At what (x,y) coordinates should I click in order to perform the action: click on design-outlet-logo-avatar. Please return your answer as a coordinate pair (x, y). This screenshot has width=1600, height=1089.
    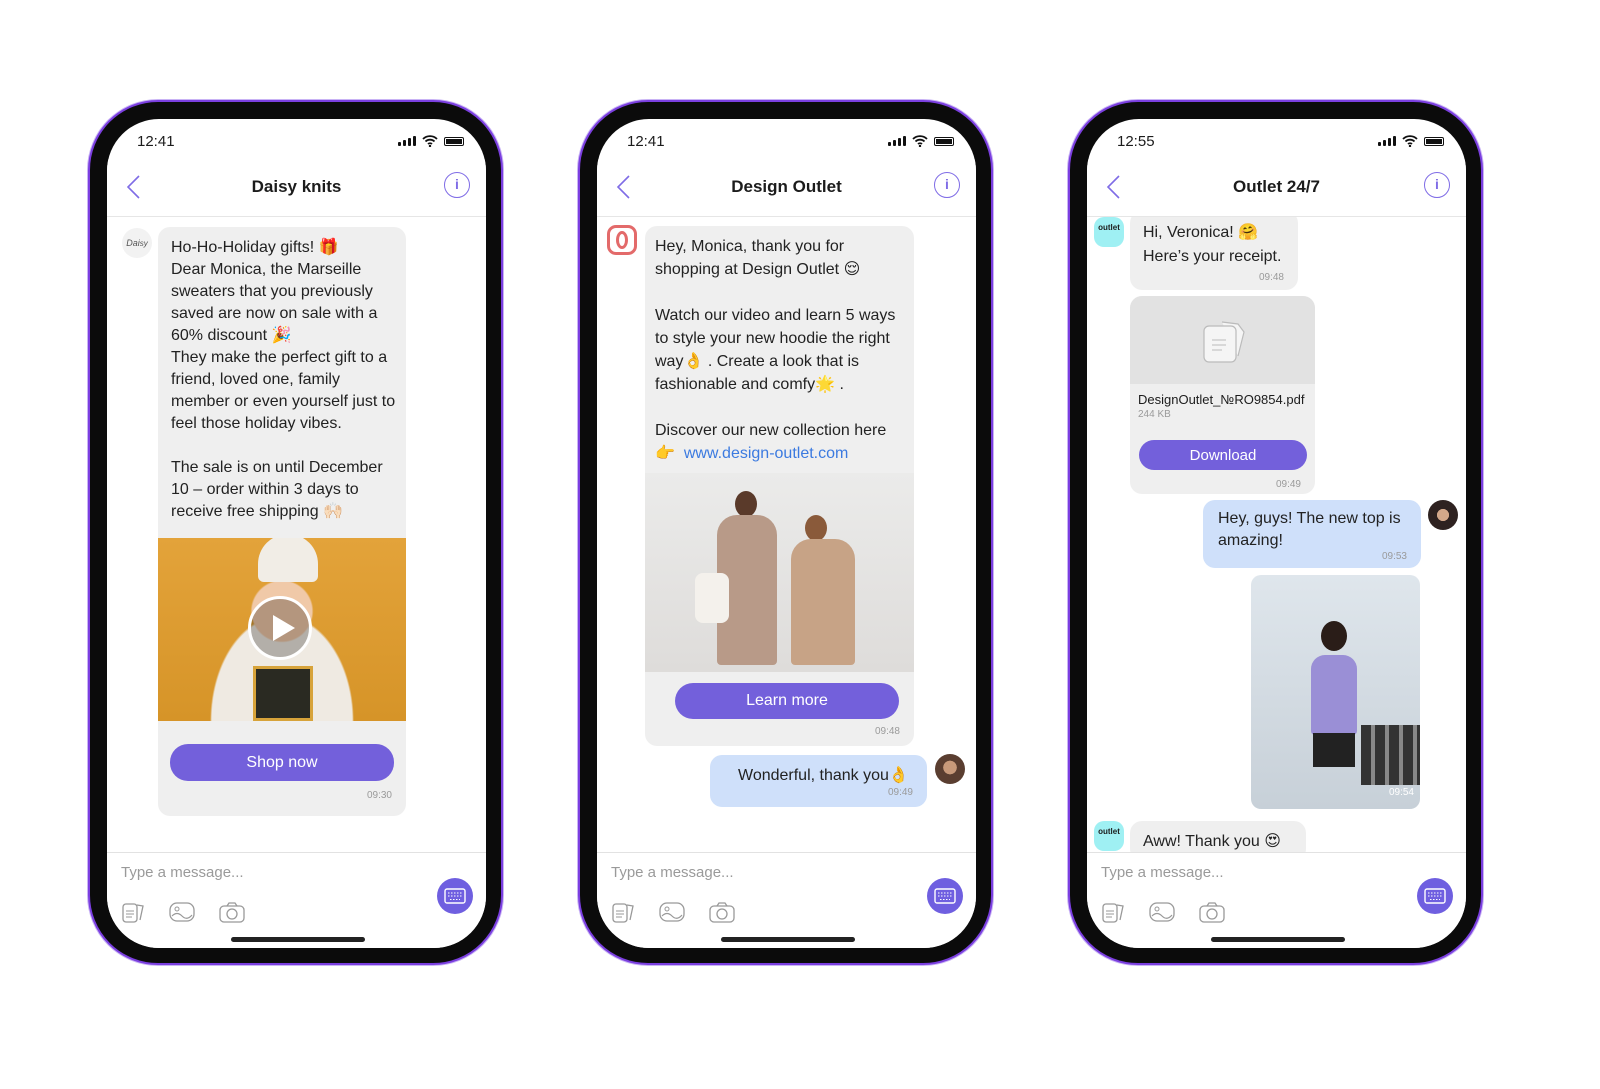
    Looking at the image, I should click on (622, 240).